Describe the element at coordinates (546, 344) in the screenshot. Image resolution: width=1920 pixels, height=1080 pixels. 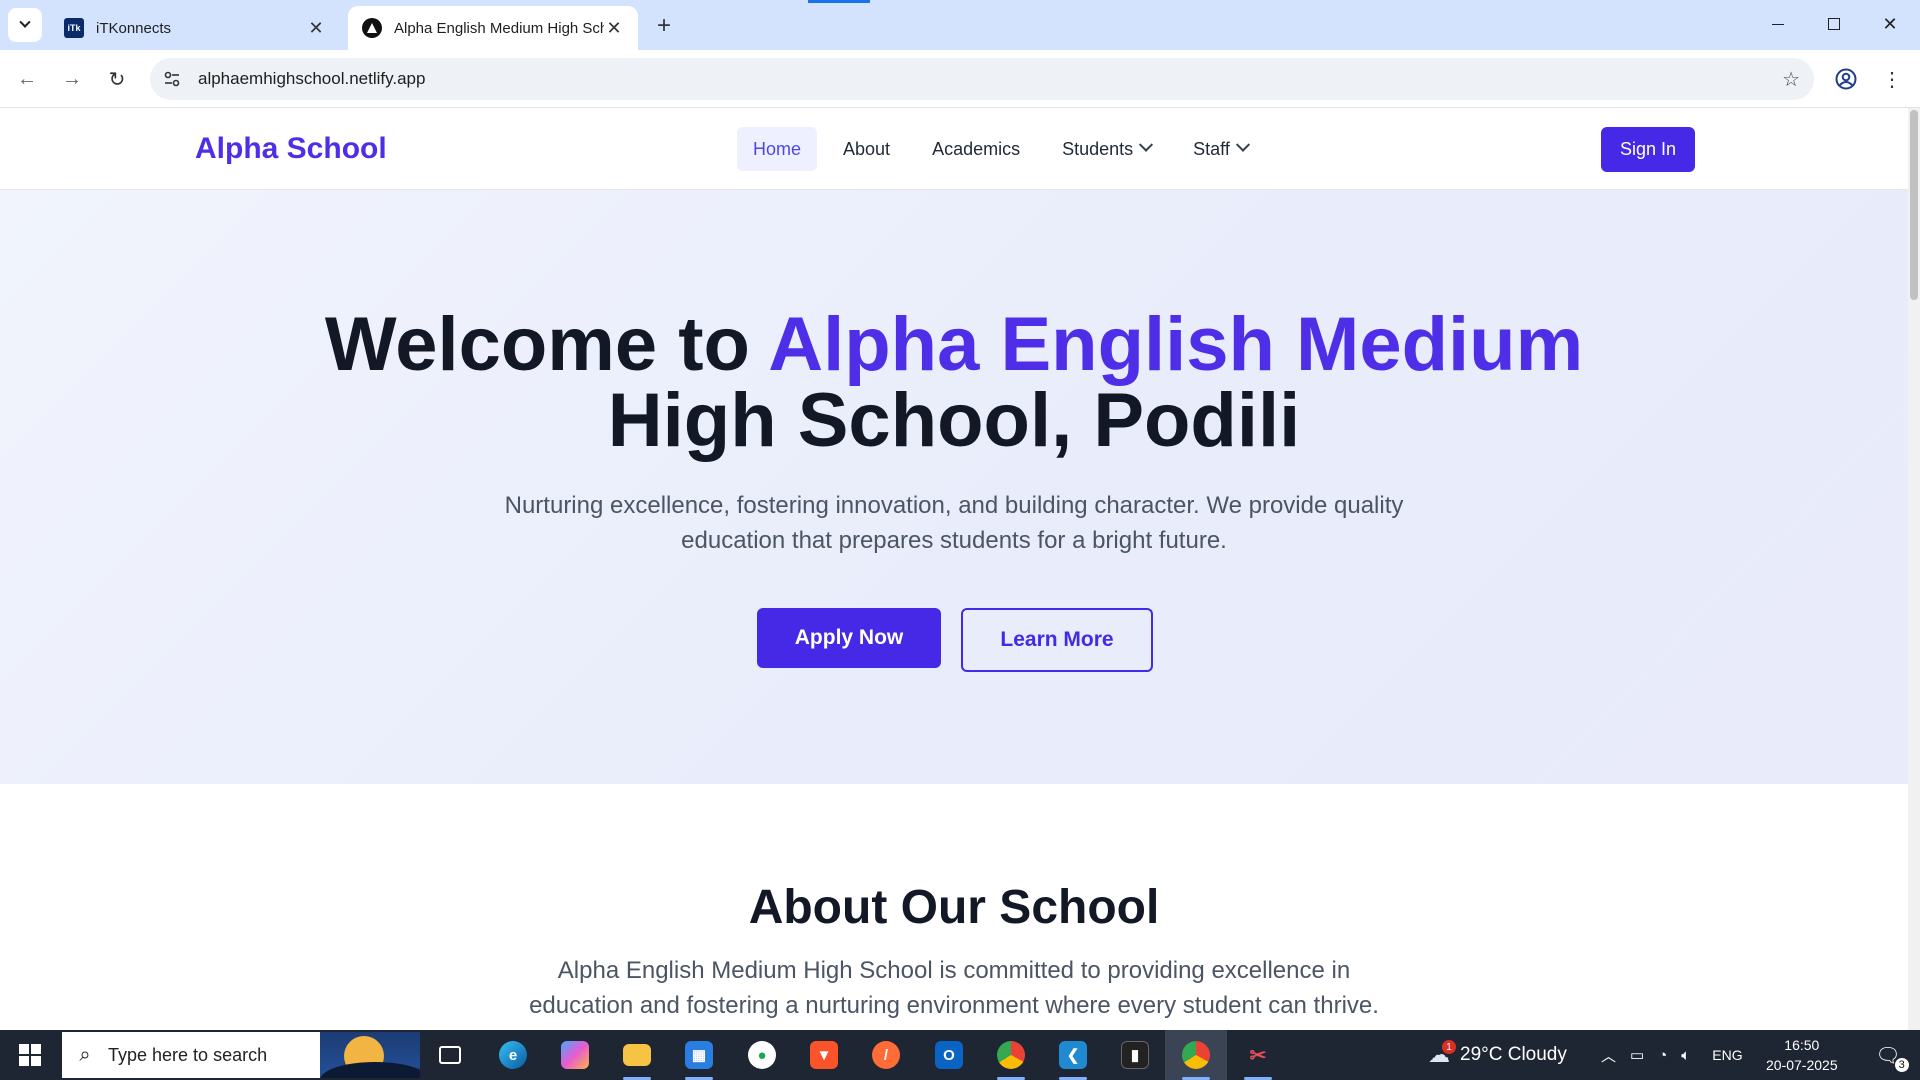
I see `hero-title-prefix: Welcome to` at that location.